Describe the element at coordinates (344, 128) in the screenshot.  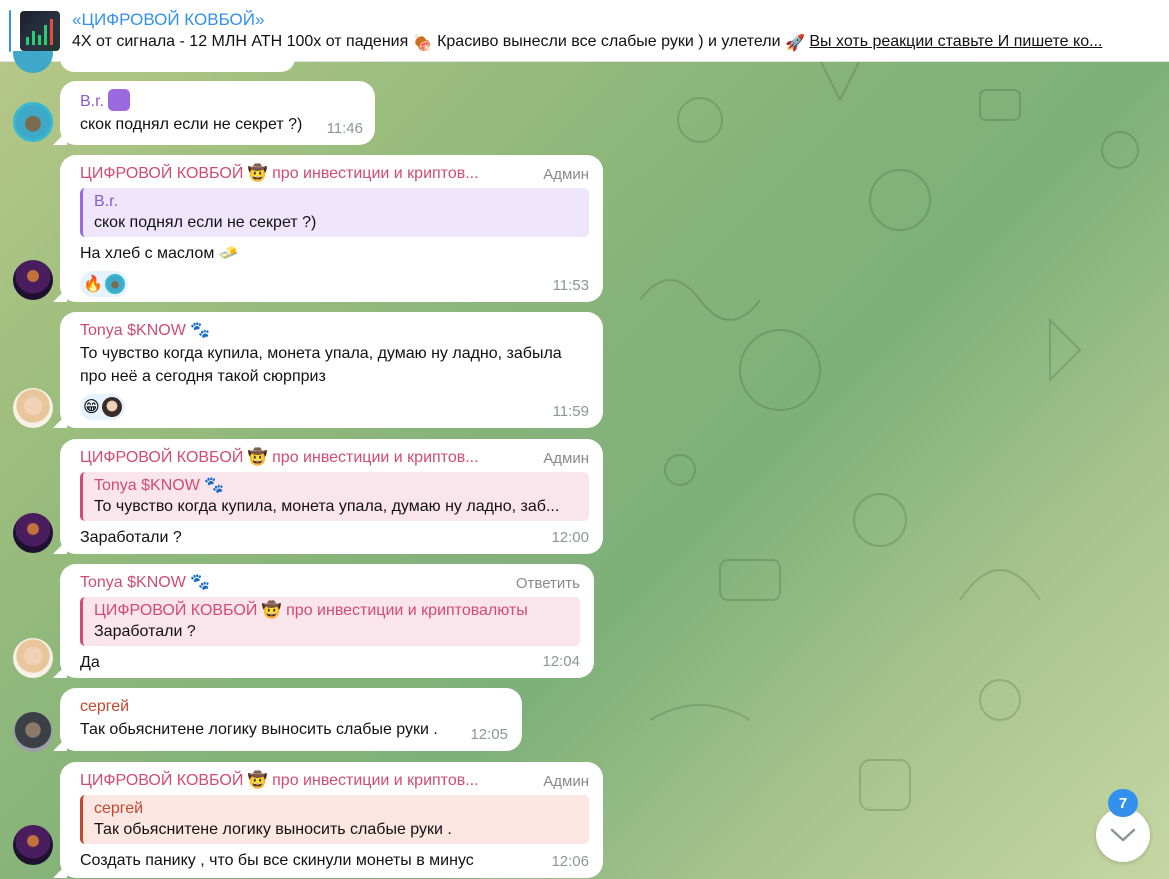
I see `message-time: 11:46` at that location.